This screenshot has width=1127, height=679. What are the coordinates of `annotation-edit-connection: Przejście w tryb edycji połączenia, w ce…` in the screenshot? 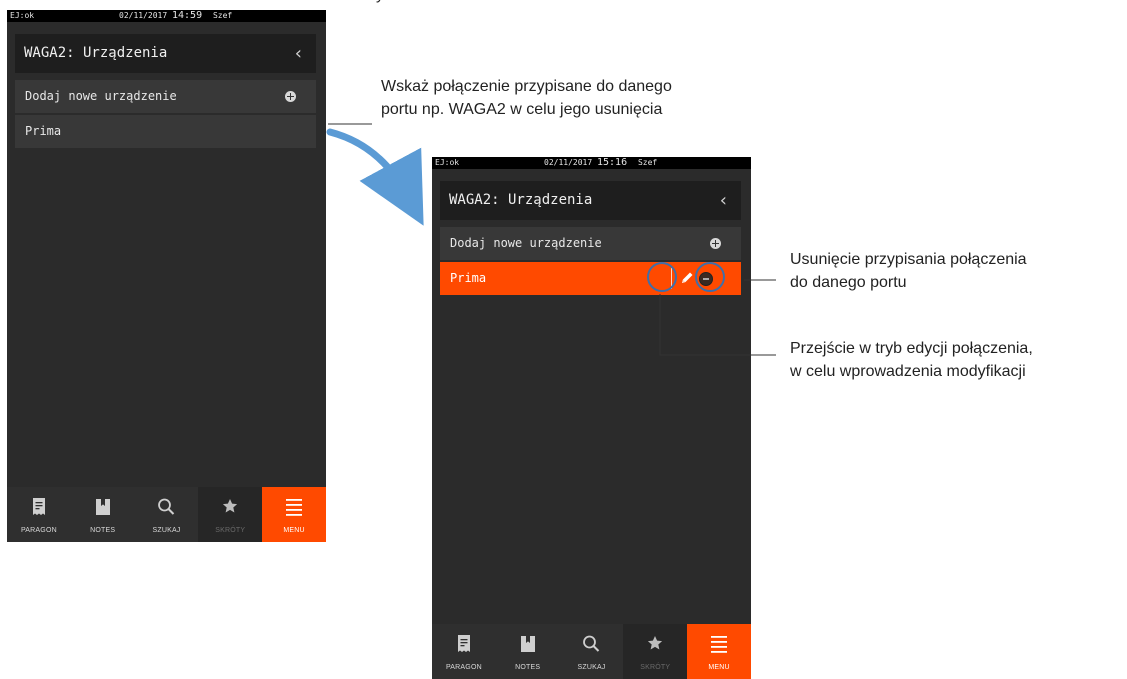 It's located at (911, 360).